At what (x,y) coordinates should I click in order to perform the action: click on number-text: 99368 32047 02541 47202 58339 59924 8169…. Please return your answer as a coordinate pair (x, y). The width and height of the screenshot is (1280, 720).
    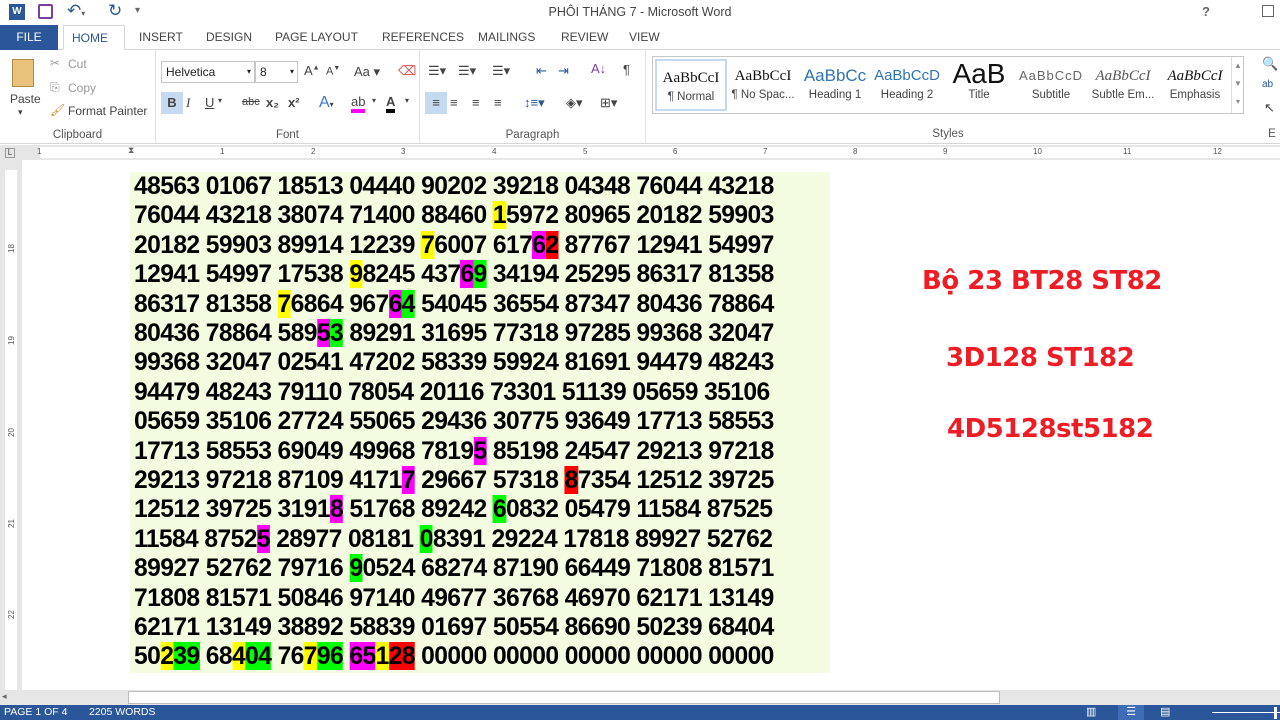
    Looking at the image, I should click on (454, 362).